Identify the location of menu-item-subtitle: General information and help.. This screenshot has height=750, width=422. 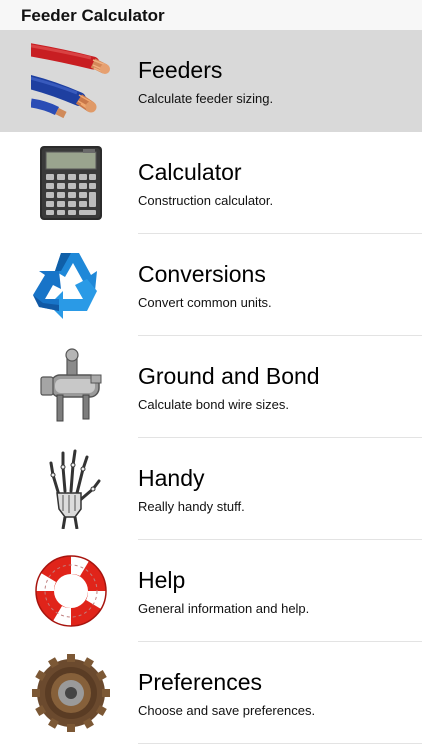
(224, 608).